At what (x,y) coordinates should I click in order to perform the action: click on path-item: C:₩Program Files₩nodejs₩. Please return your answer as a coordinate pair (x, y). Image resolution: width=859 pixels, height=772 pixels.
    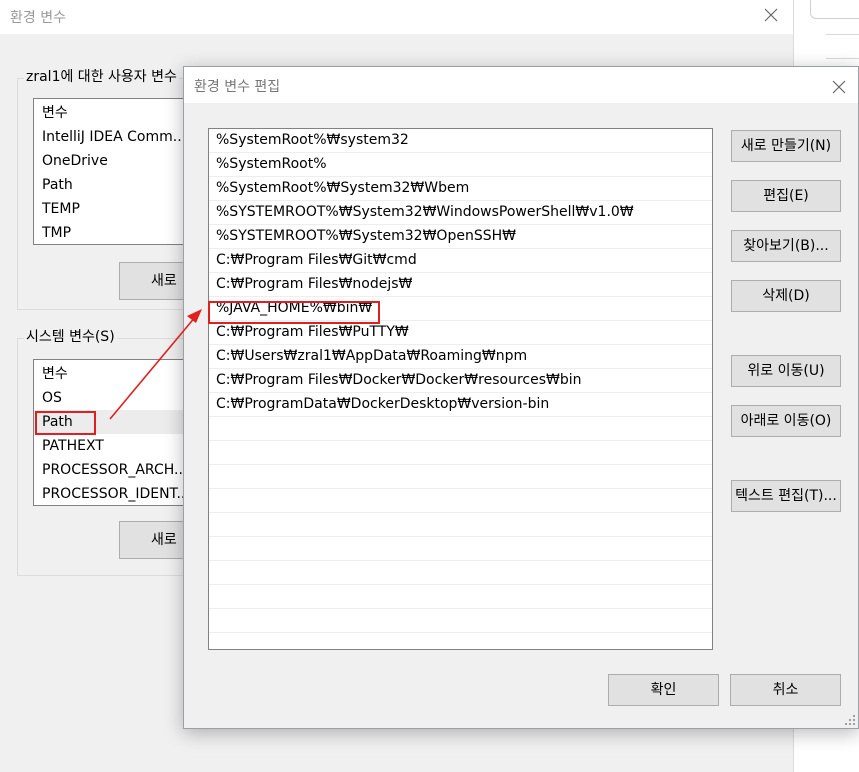
    Looking at the image, I should click on (460, 285).